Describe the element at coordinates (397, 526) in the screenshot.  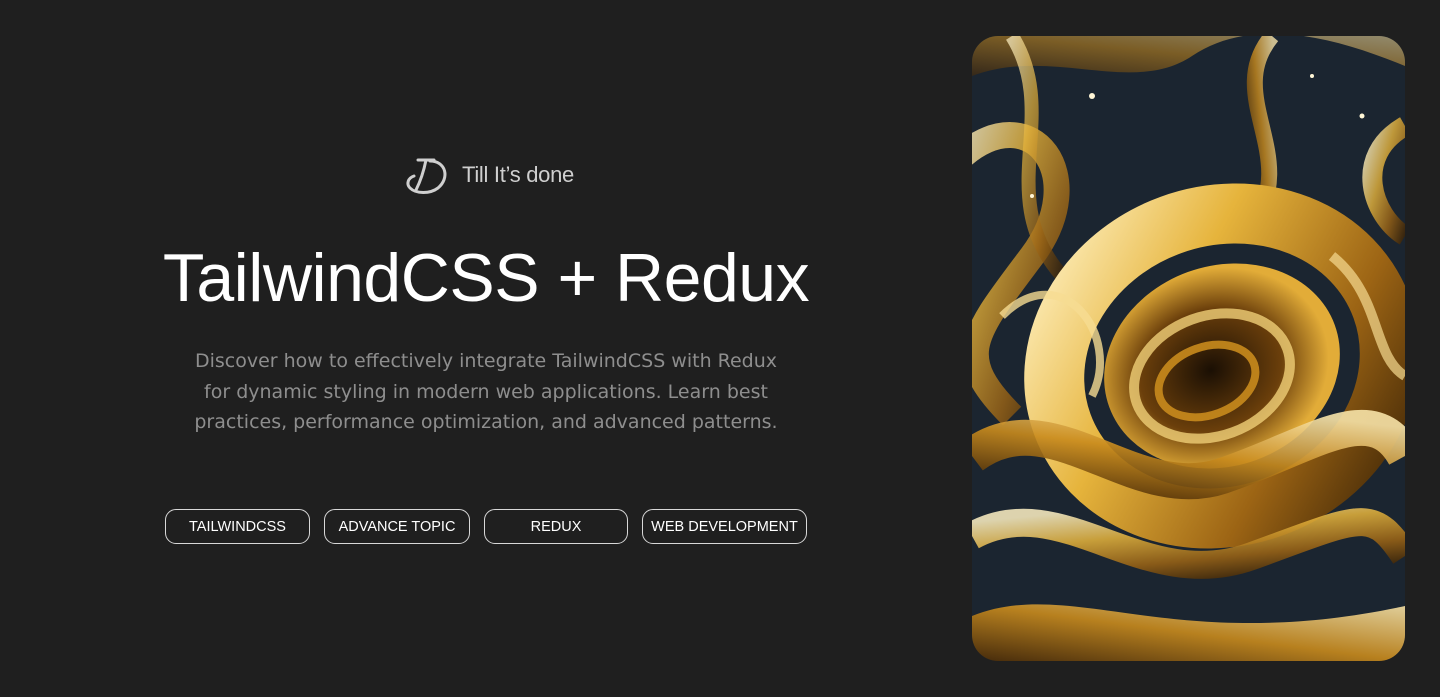
I see `tag-advance-topic: ADVANCE TOPIC` at that location.